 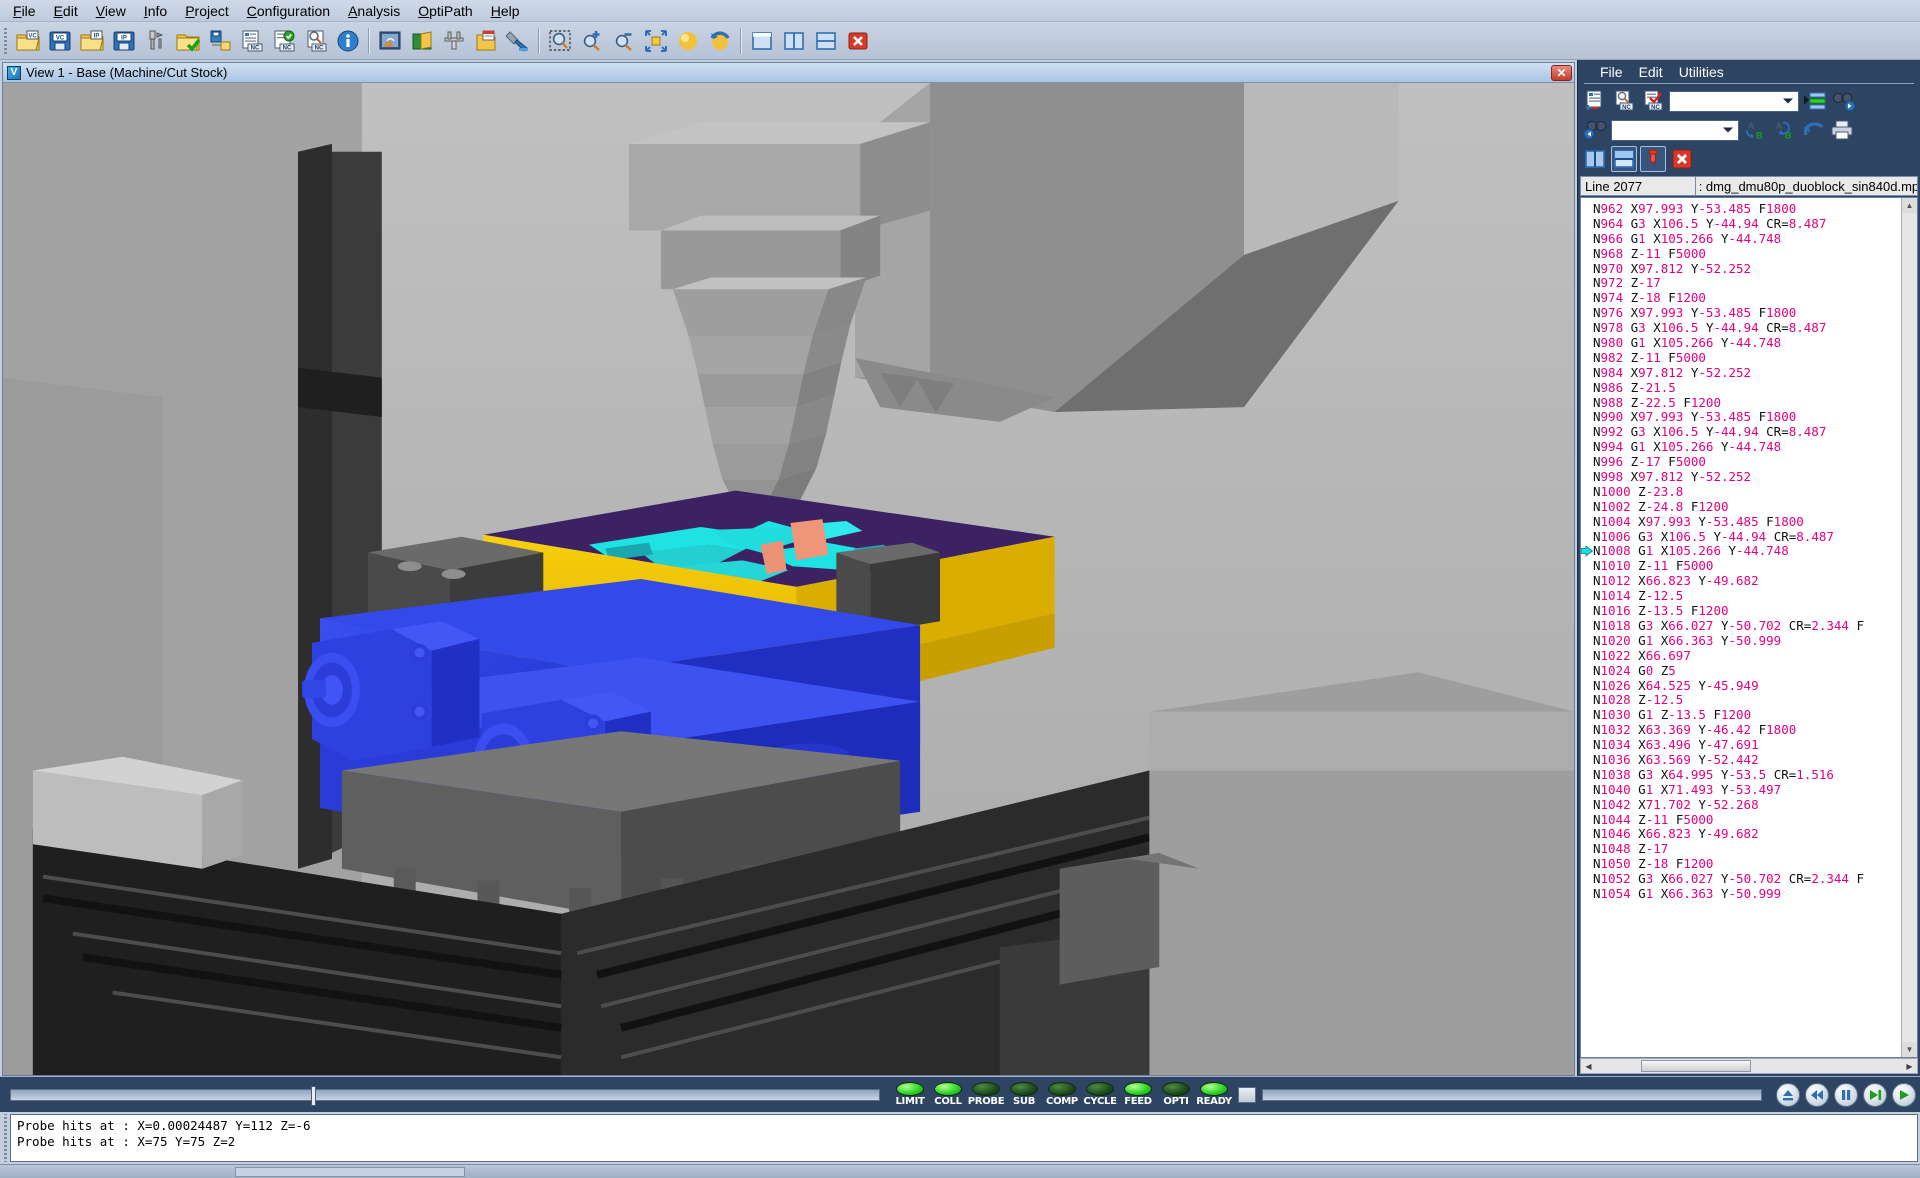 I want to click on nc-code-line: N1020 G1 X66.363 Y-50.999, so click(x=1741, y=641).